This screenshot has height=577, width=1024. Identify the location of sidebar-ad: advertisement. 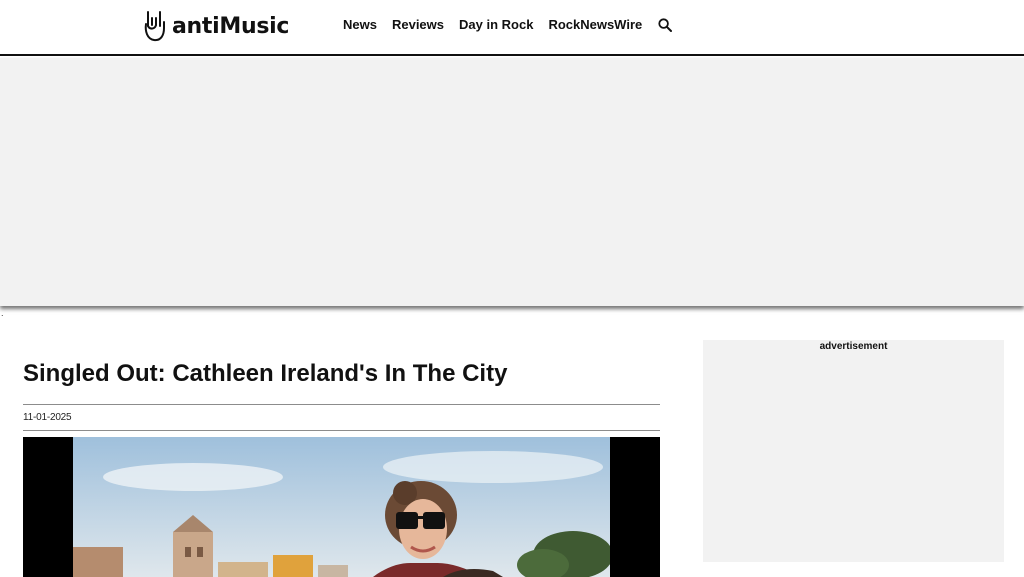
(853, 451).